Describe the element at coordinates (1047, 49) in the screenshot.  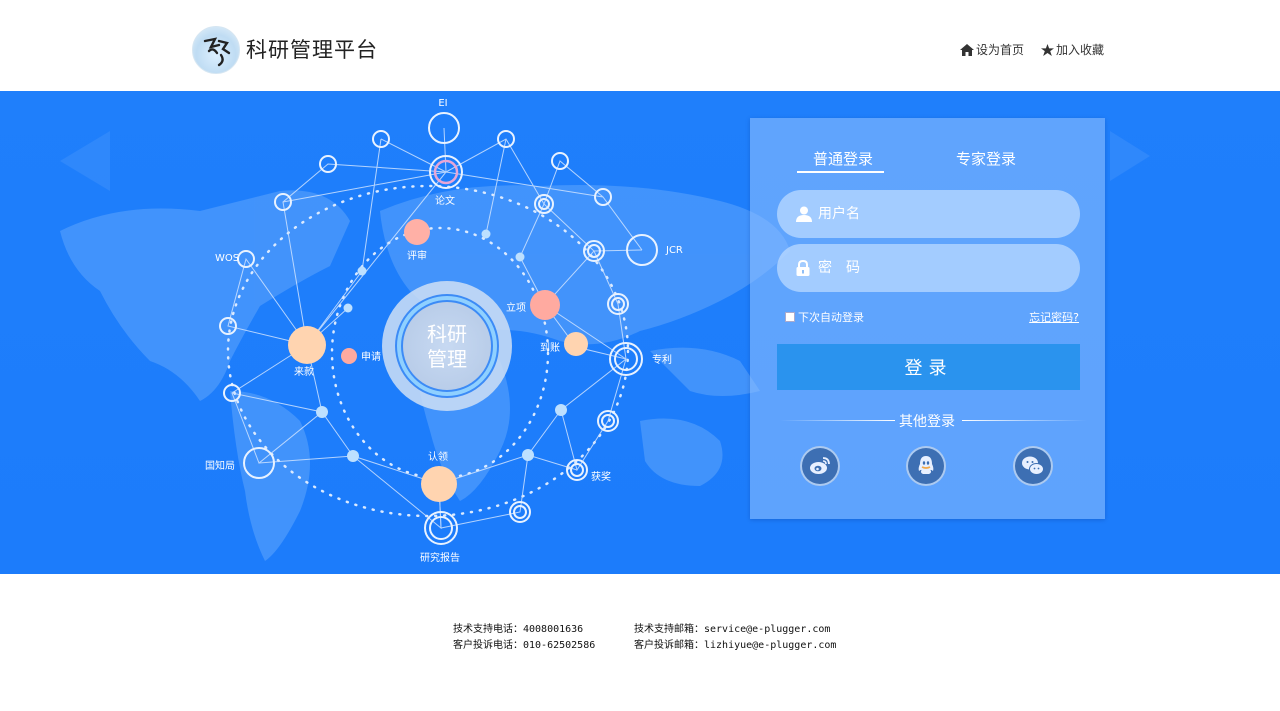
I see `star-icon` at that location.